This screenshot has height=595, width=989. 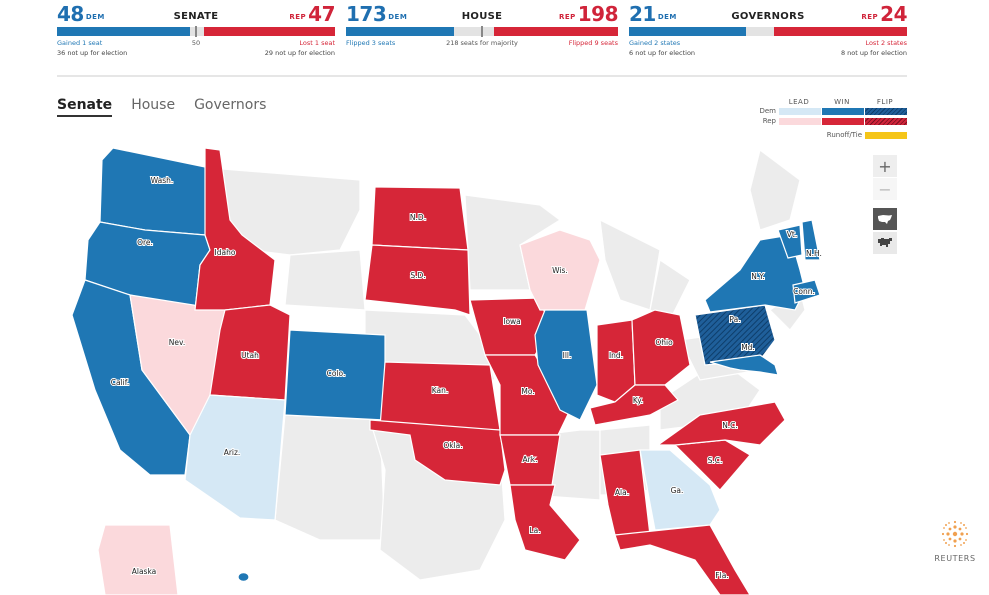 I want to click on legend-header-lead: LEAD, so click(x=799, y=102).